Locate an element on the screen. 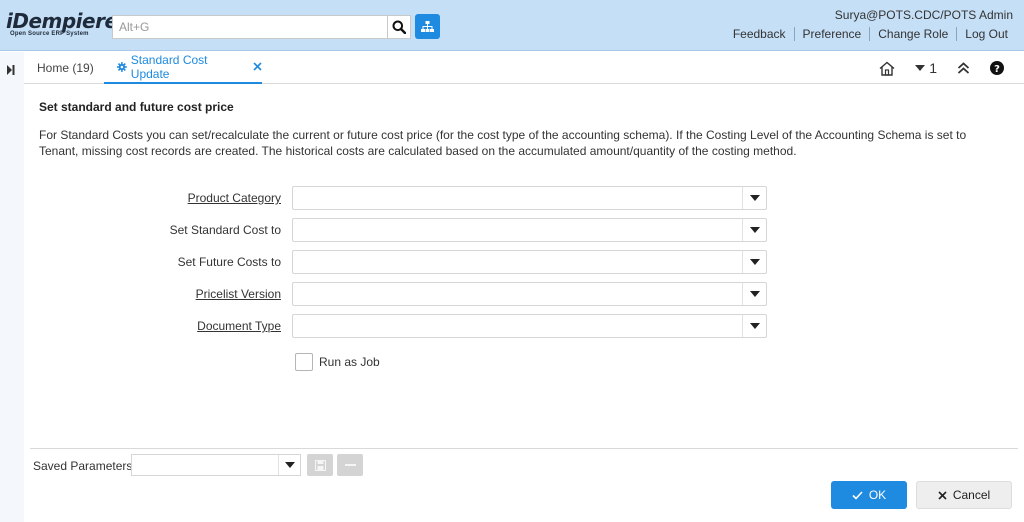 This screenshot has width=1024, height=522. home-icon is located at coordinates (887, 68).